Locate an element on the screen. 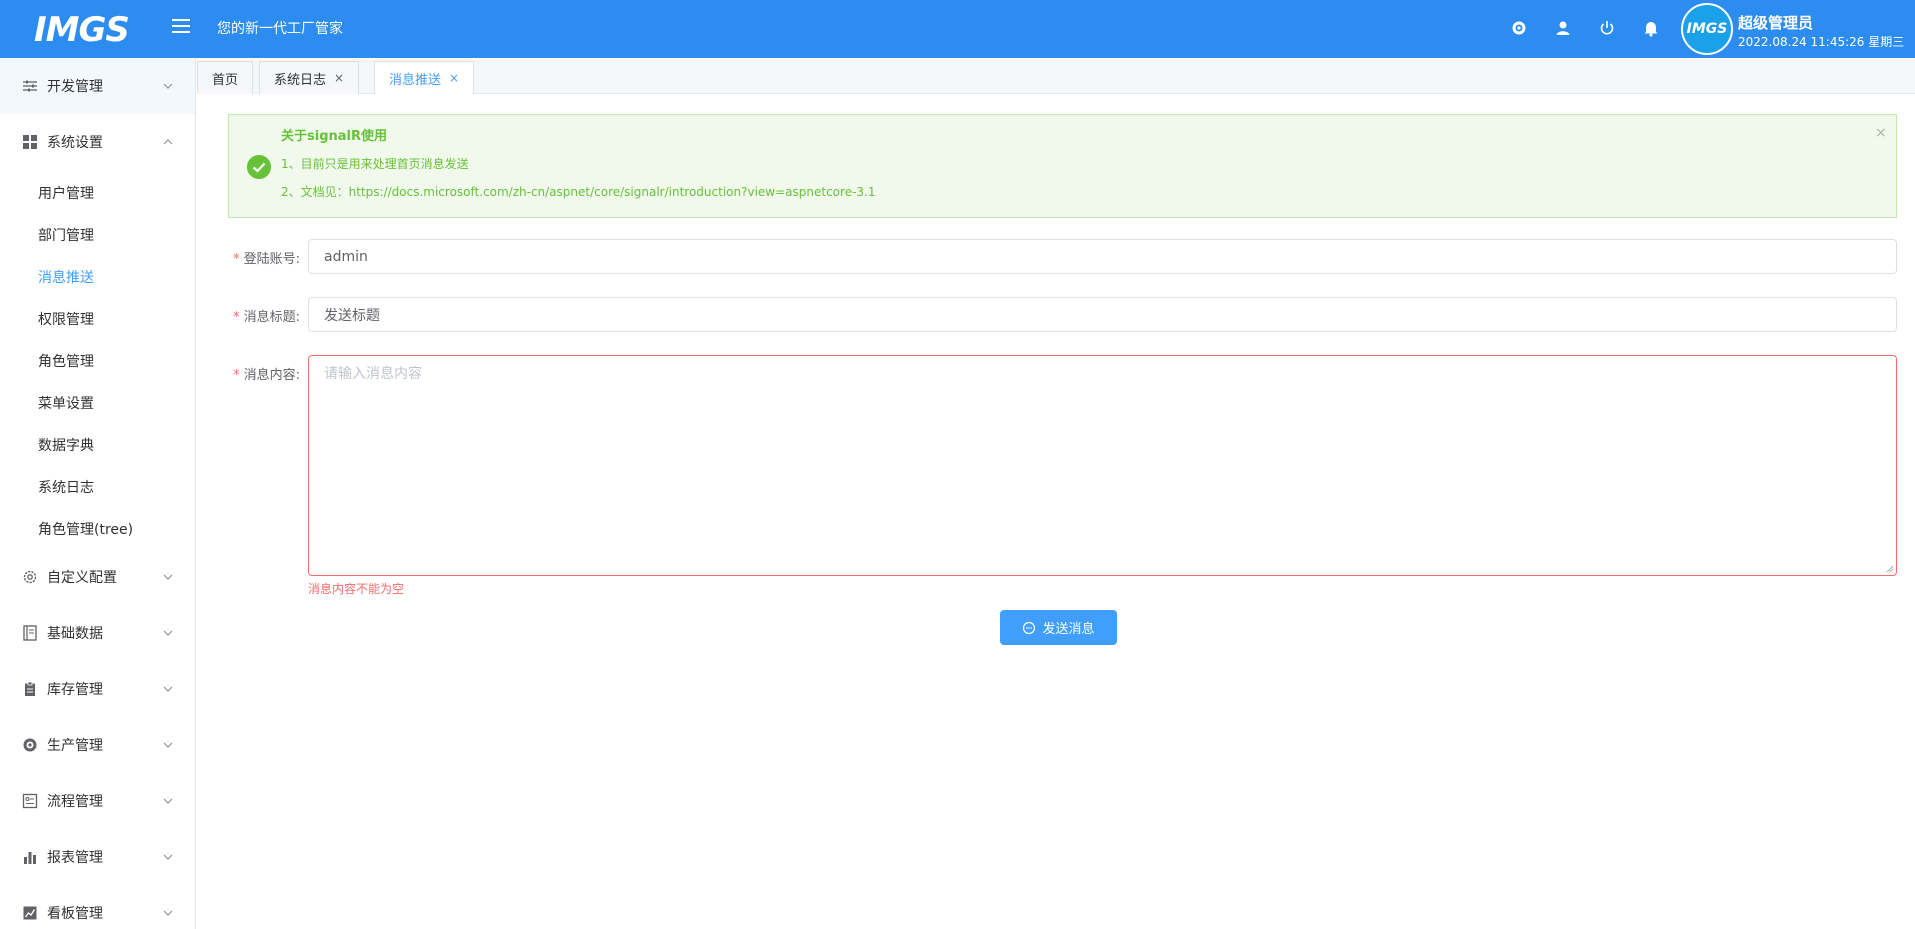 The image size is (1915, 929). cog-icon is located at coordinates (30, 745).